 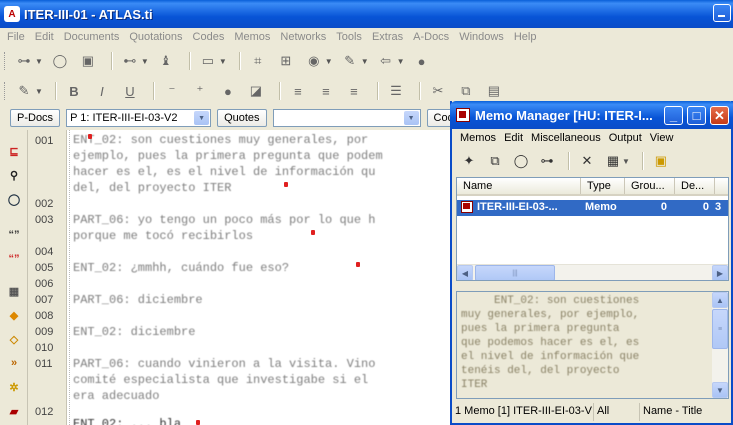 What do you see at coordinates (228, 91) in the screenshot?
I see `color-icon: ●` at bounding box center [228, 91].